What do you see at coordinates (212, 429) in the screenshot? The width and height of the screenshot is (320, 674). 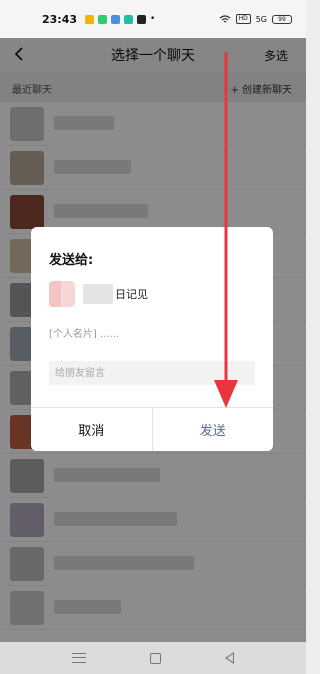 I see `send-button: 发送` at bounding box center [212, 429].